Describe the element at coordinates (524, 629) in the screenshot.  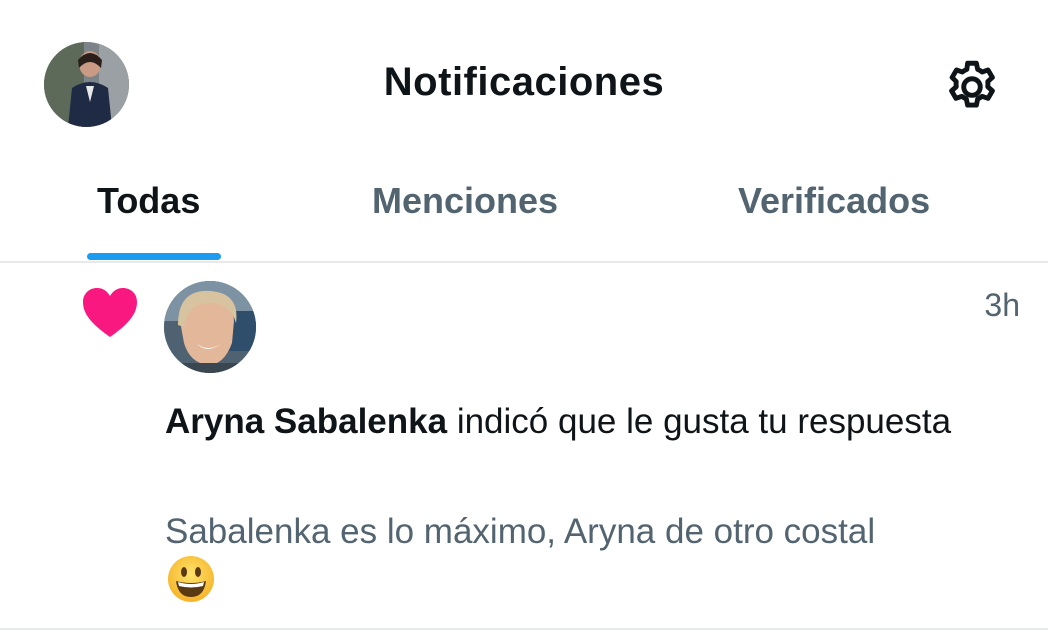
I see `divider` at that location.